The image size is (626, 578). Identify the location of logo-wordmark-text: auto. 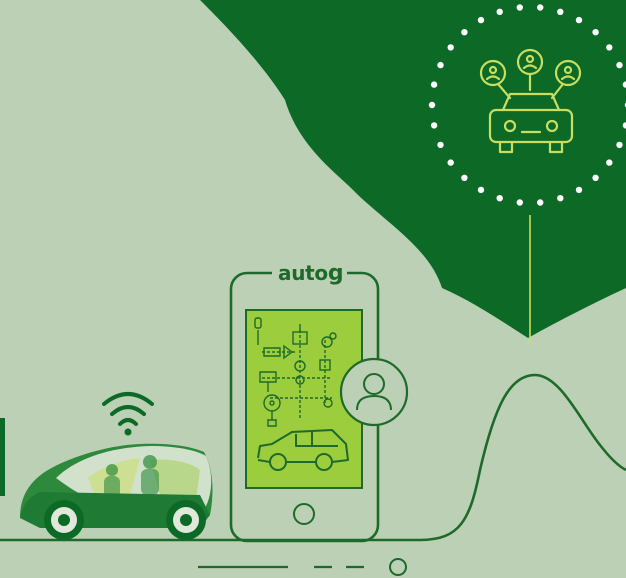
(303, 273).